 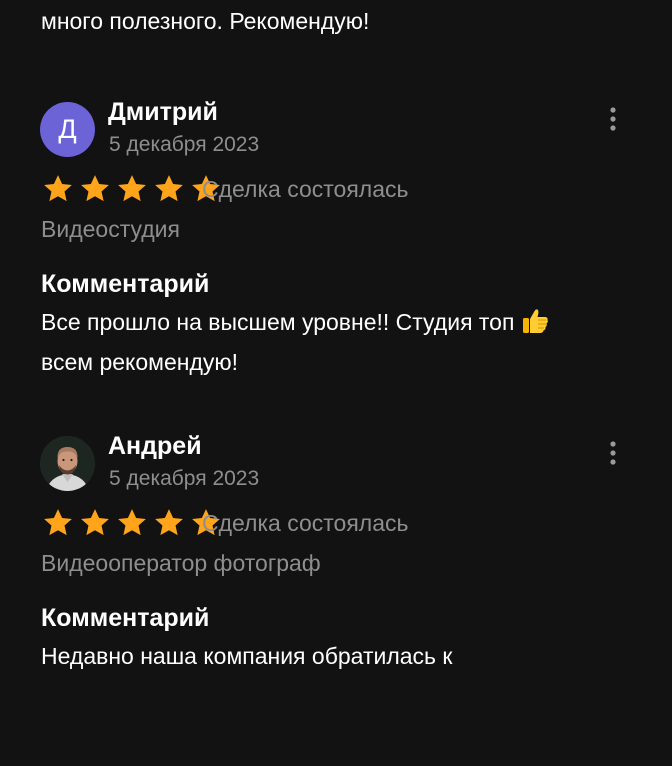 I want to click on profile-photo, so click(x=67, y=463).